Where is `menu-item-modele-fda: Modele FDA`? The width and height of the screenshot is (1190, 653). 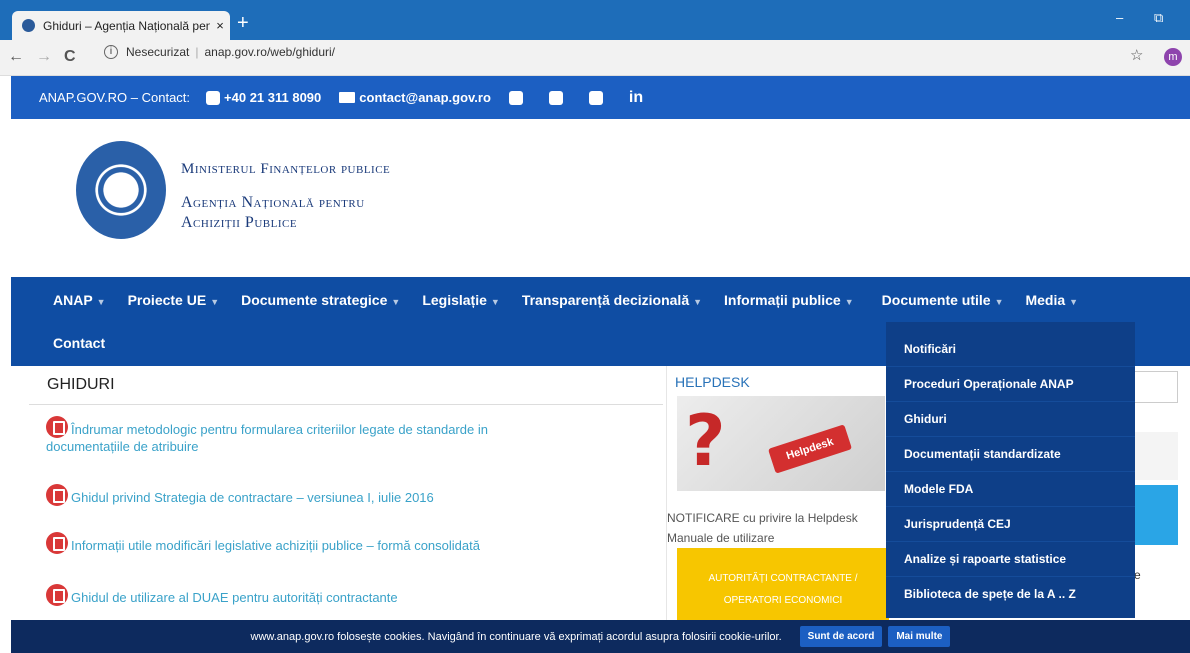
menu-item-modele-fda: Modele FDA is located at coordinates (1010, 489).